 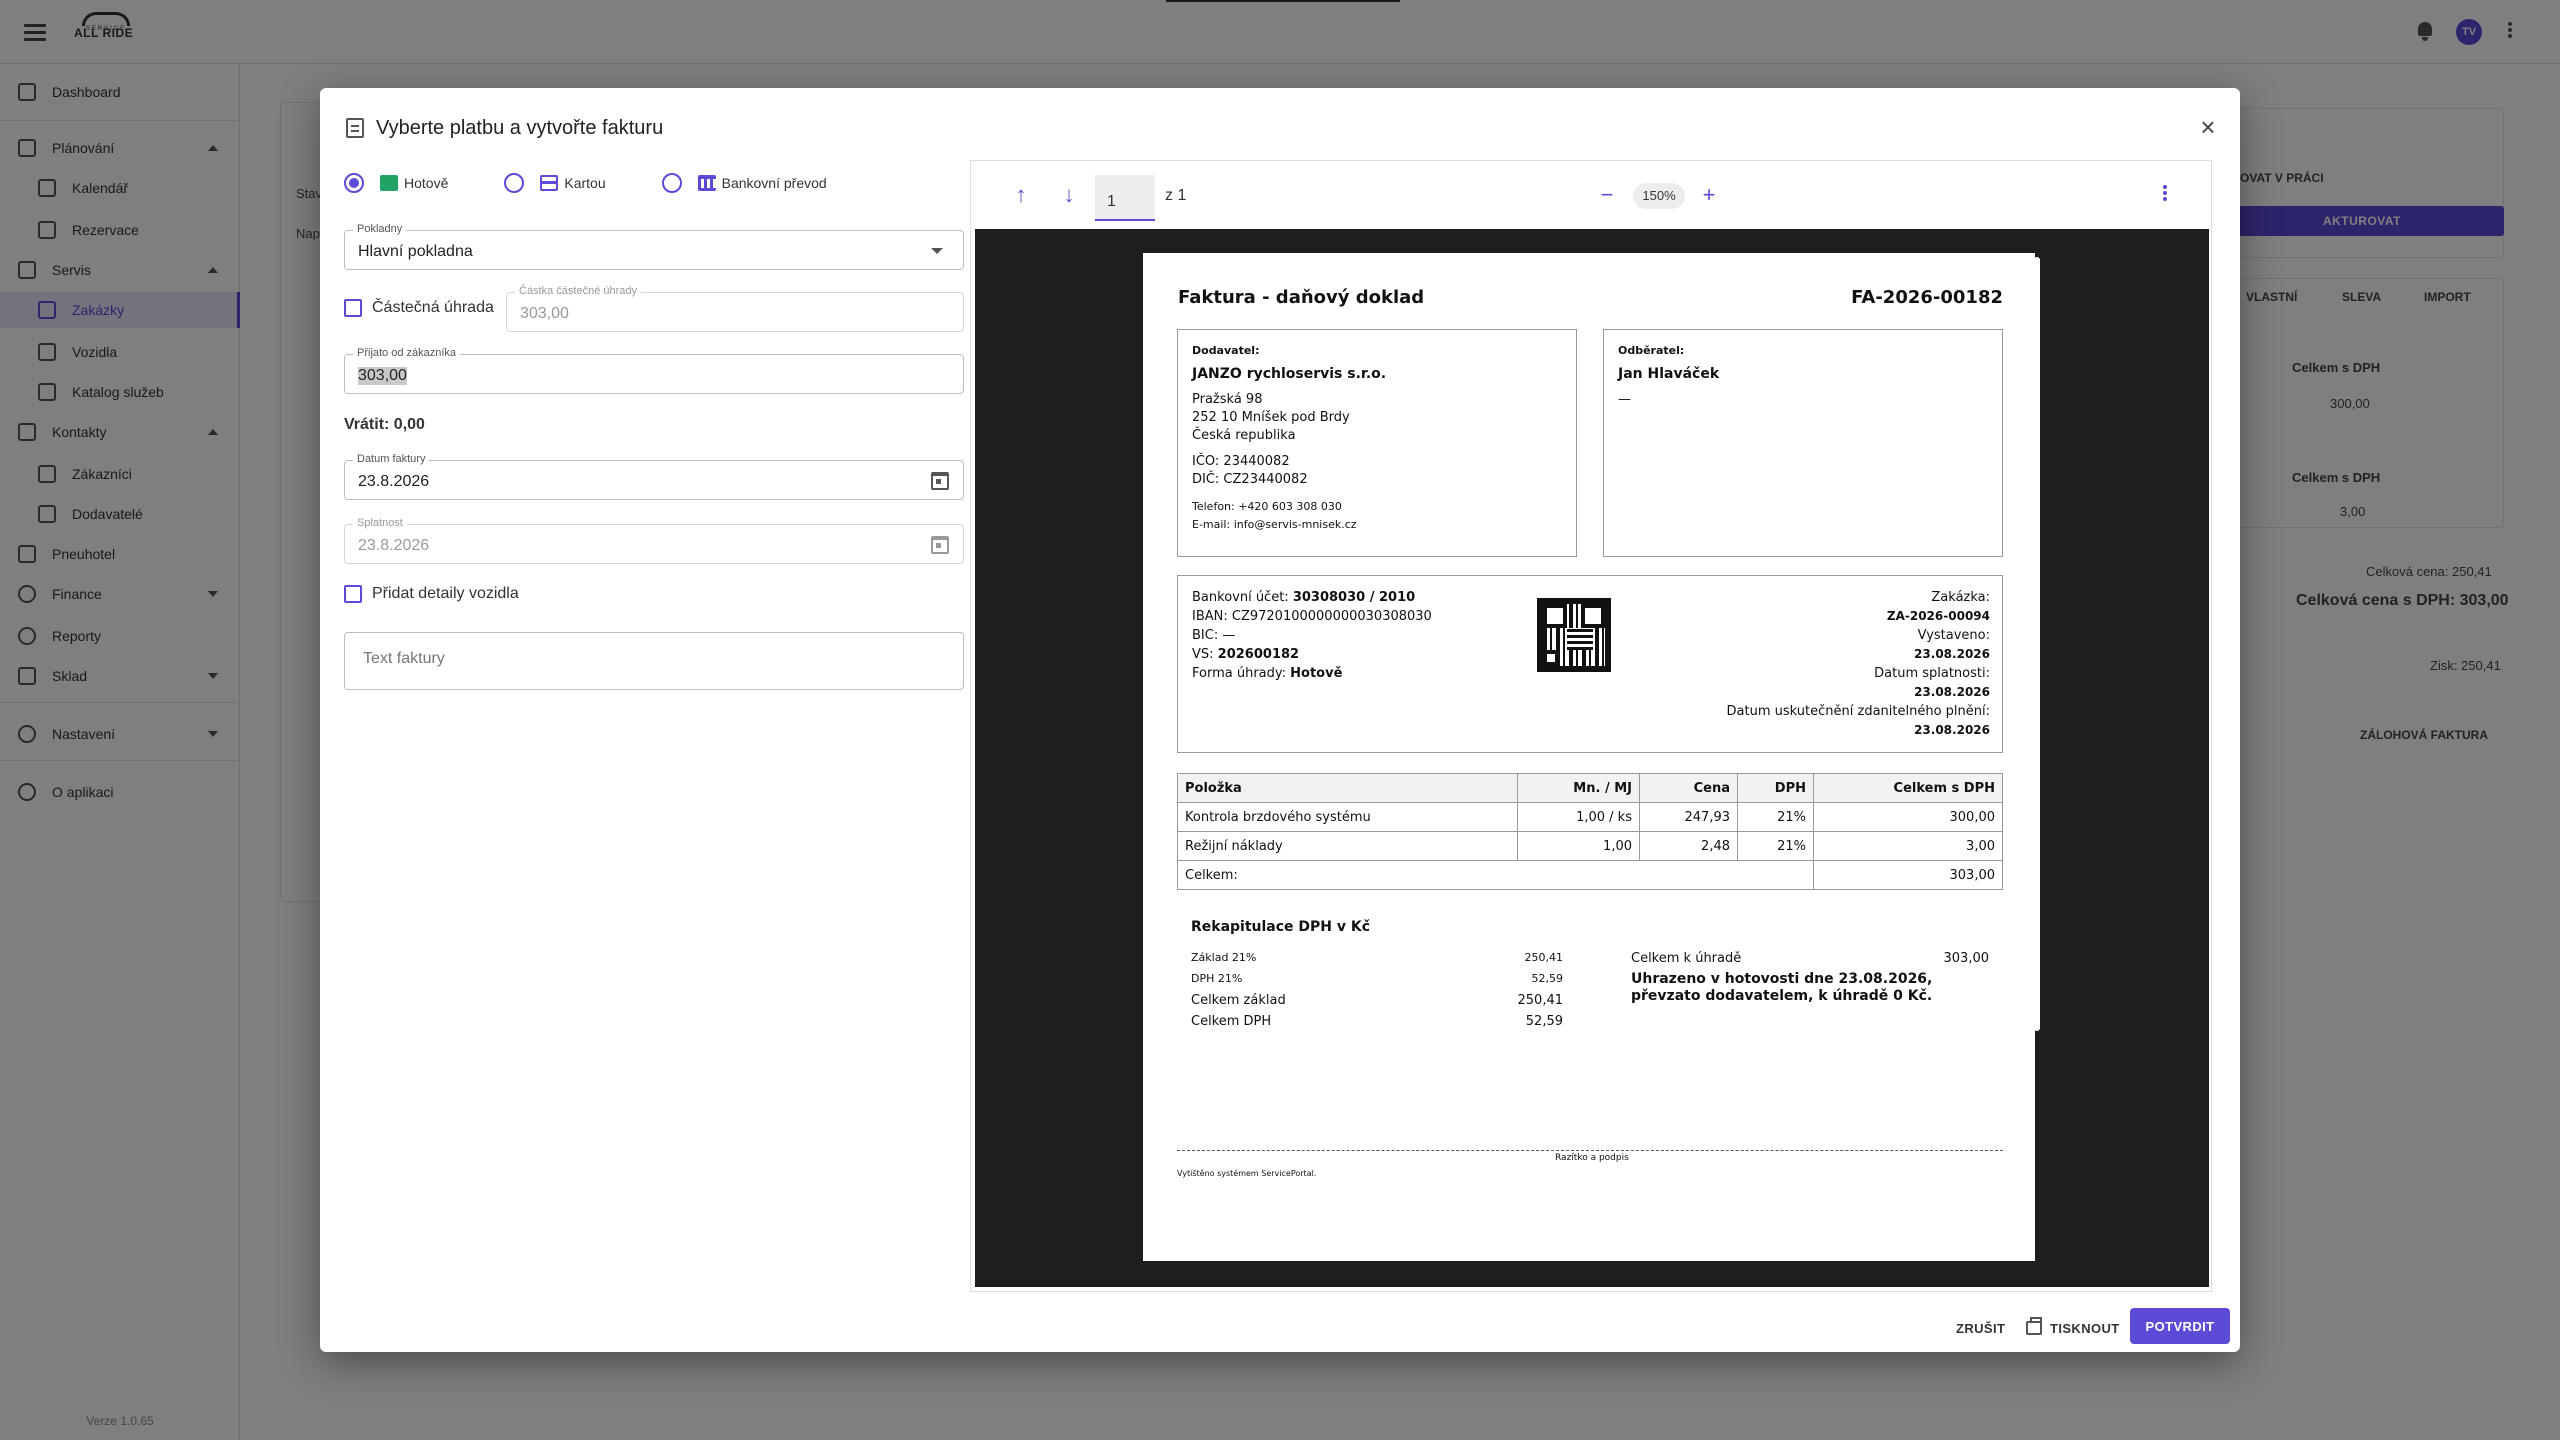 What do you see at coordinates (1578, 788) in the screenshot?
I see `col-mnozstvi: Mn. / MJ` at bounding box center [1578, 788].